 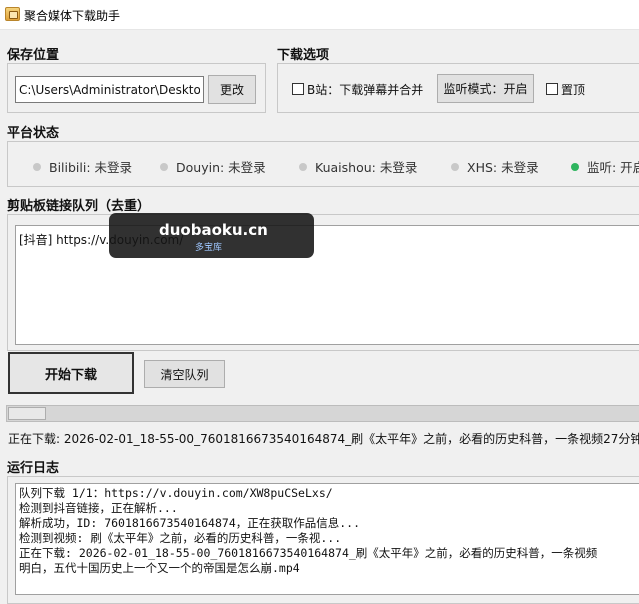 I want to click on status-xhs-label: XHS: 未登录, so click(x=503, y=167).